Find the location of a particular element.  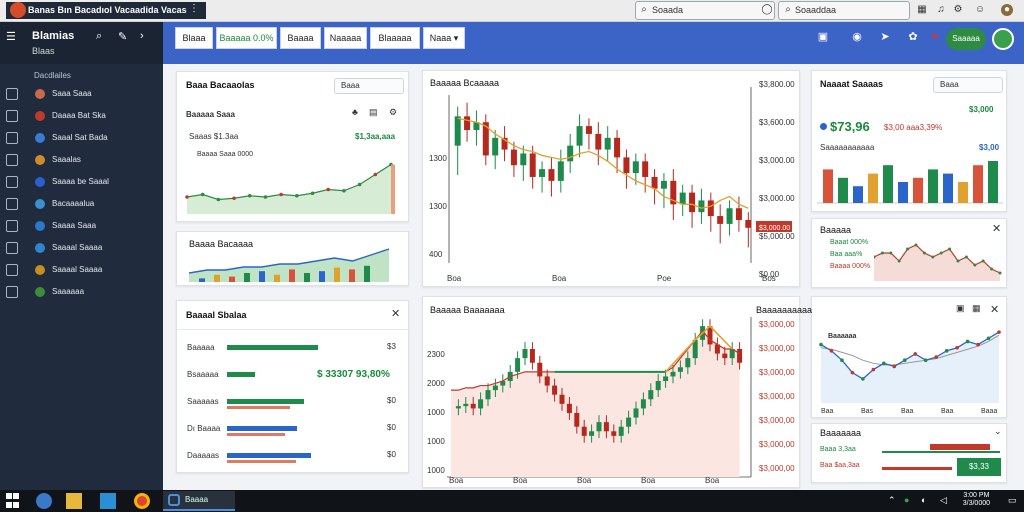

sidebar-item: Saaal Sat Bada is located at coordinates (81, 139).